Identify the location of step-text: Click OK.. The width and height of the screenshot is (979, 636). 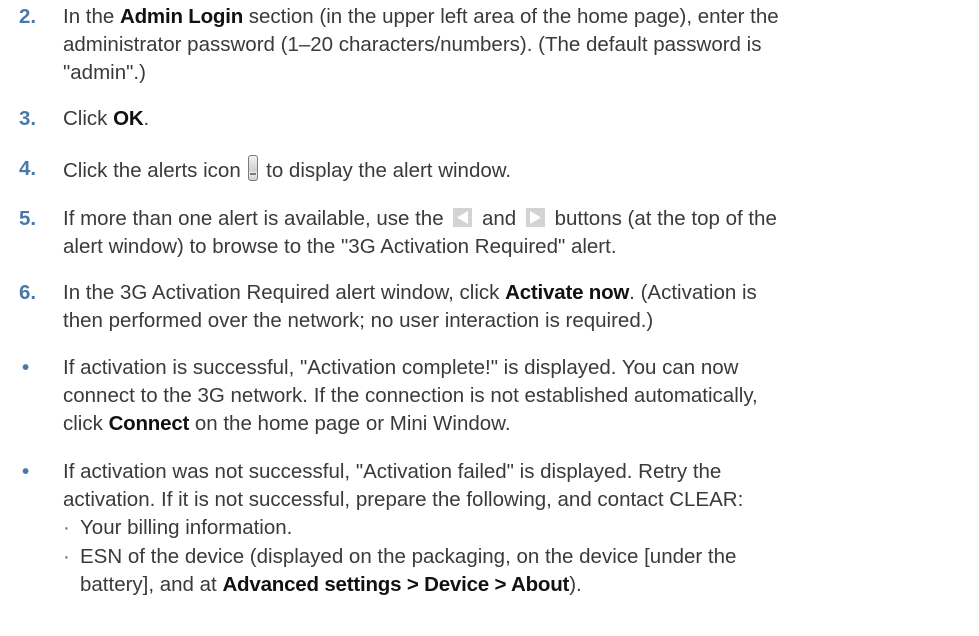
(516, 119).